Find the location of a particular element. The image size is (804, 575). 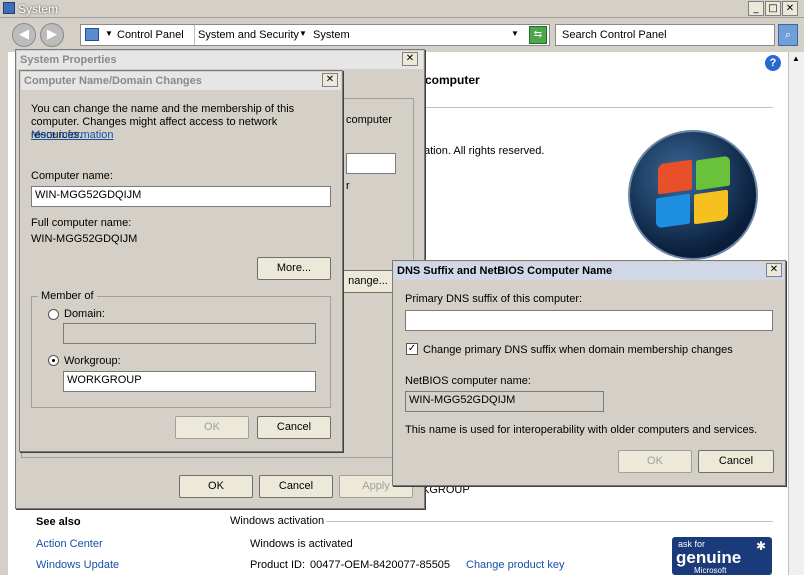

workgroup-label: Workgroup: is located at coordinates (92, 361).